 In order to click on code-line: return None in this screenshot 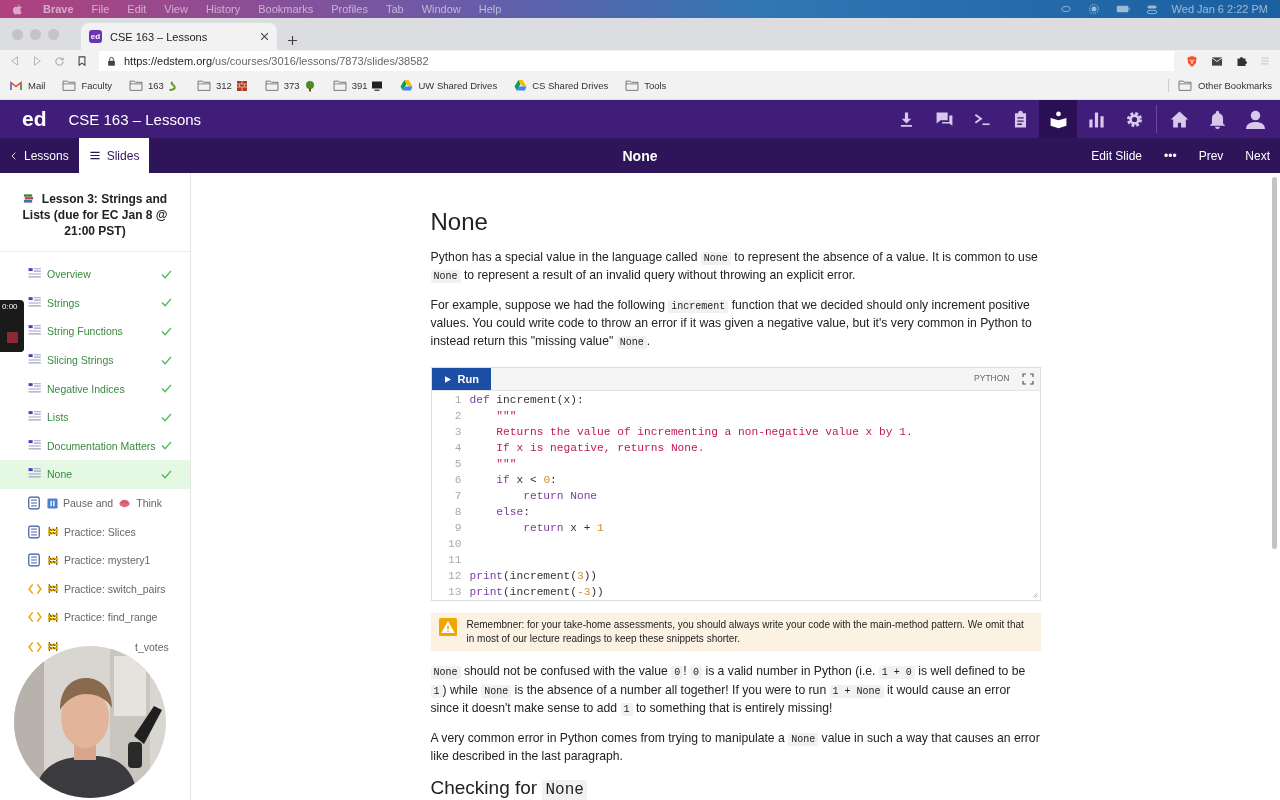, I will do `click(560, 496)`.